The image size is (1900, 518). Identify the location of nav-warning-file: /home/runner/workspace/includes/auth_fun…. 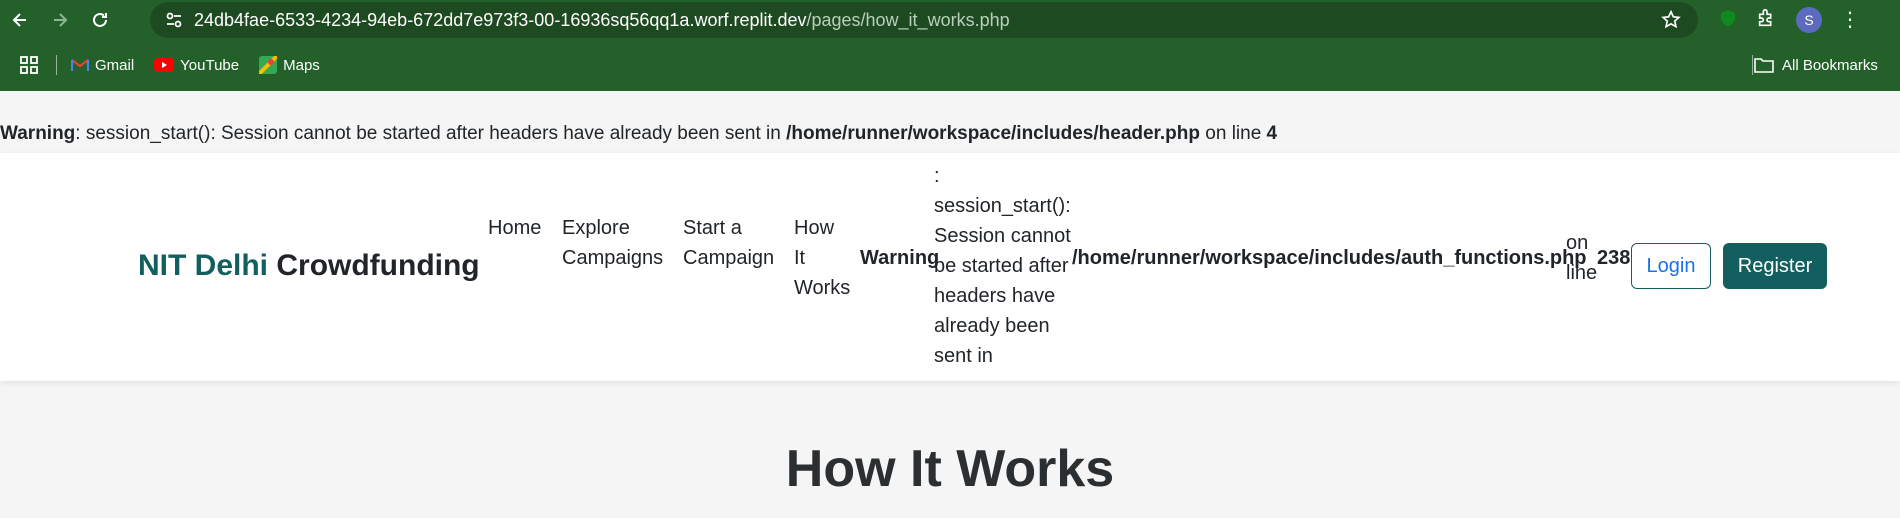
(1329, 258).